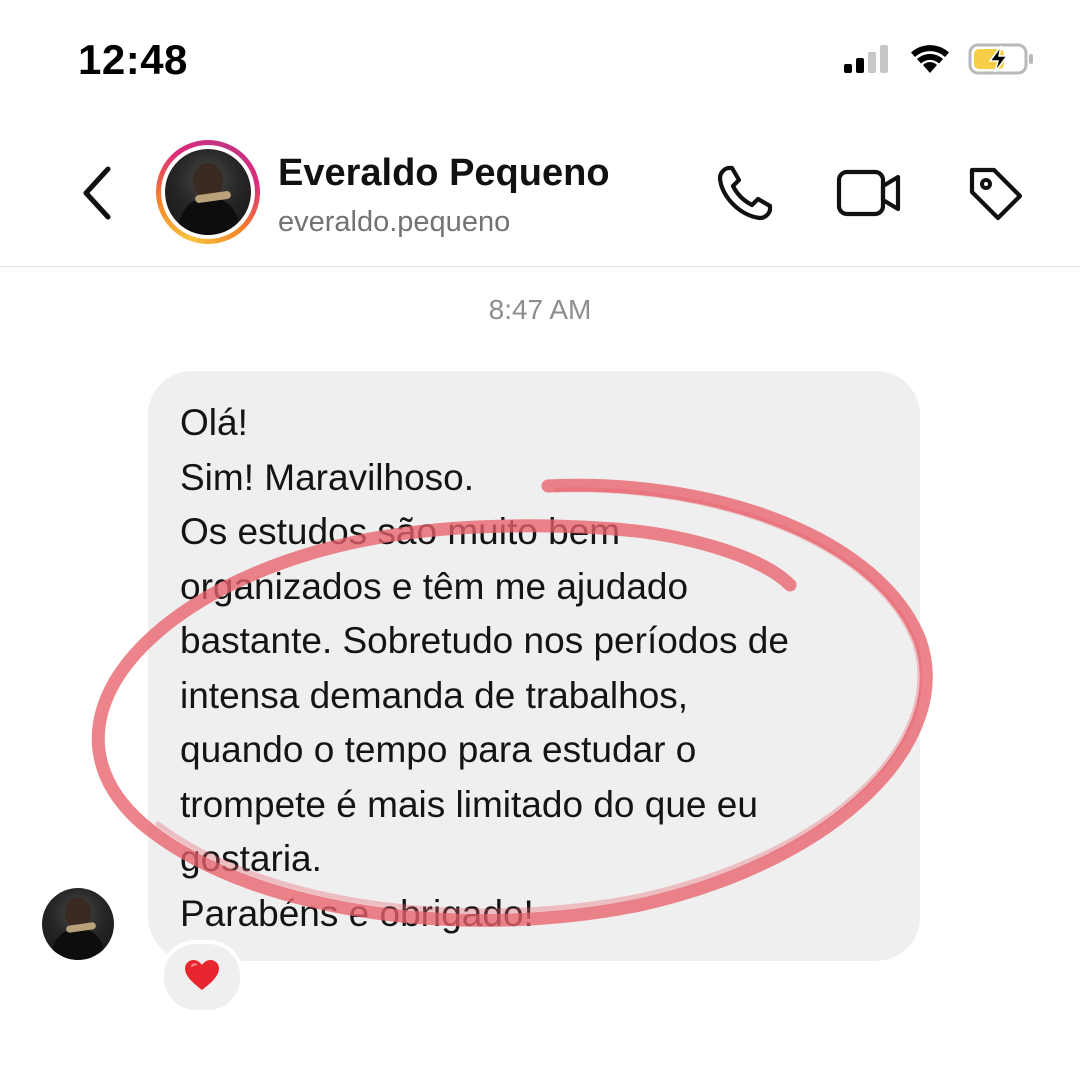 This screenshot has height=1083, width=1080. I want to click on call-button, so click(745, 195).